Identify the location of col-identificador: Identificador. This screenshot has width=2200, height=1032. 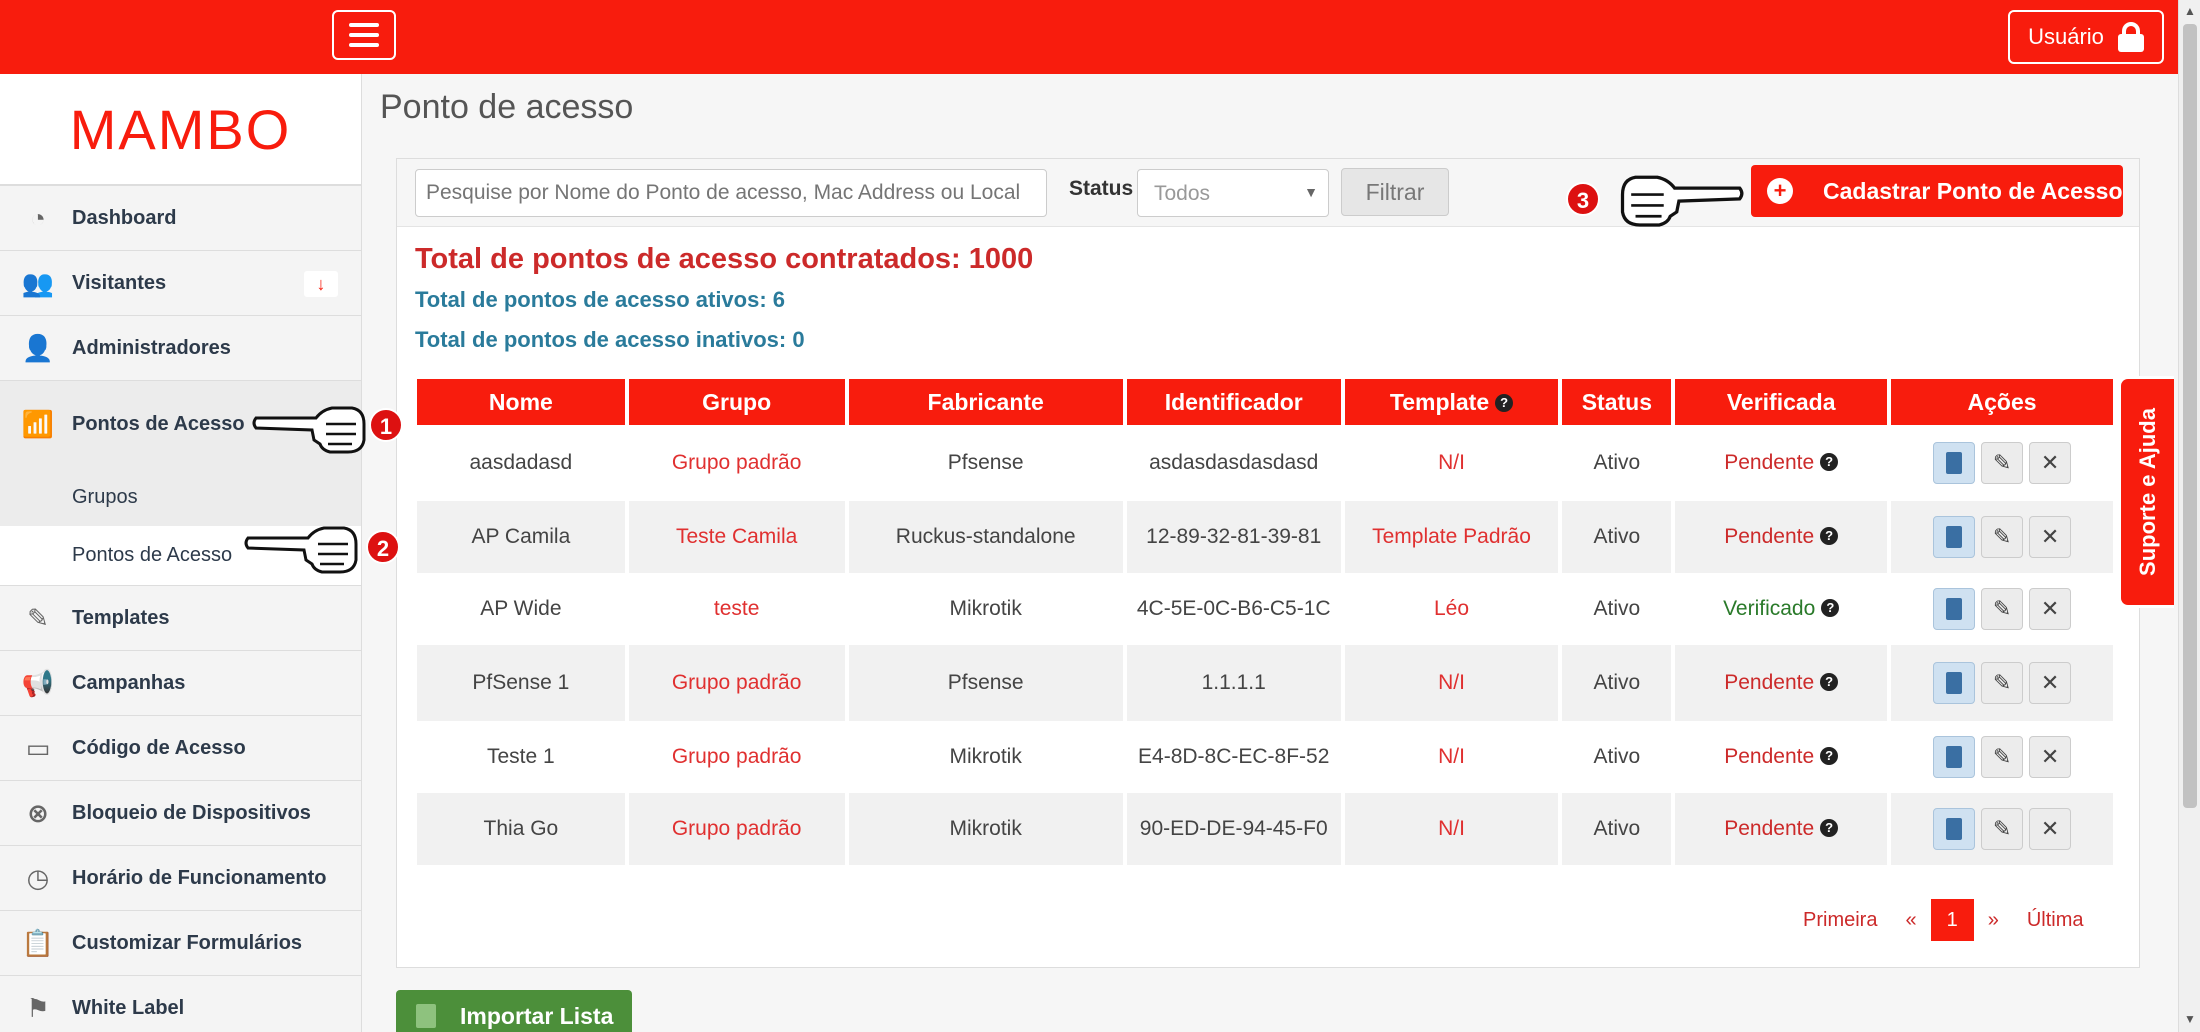
(1233, 402).